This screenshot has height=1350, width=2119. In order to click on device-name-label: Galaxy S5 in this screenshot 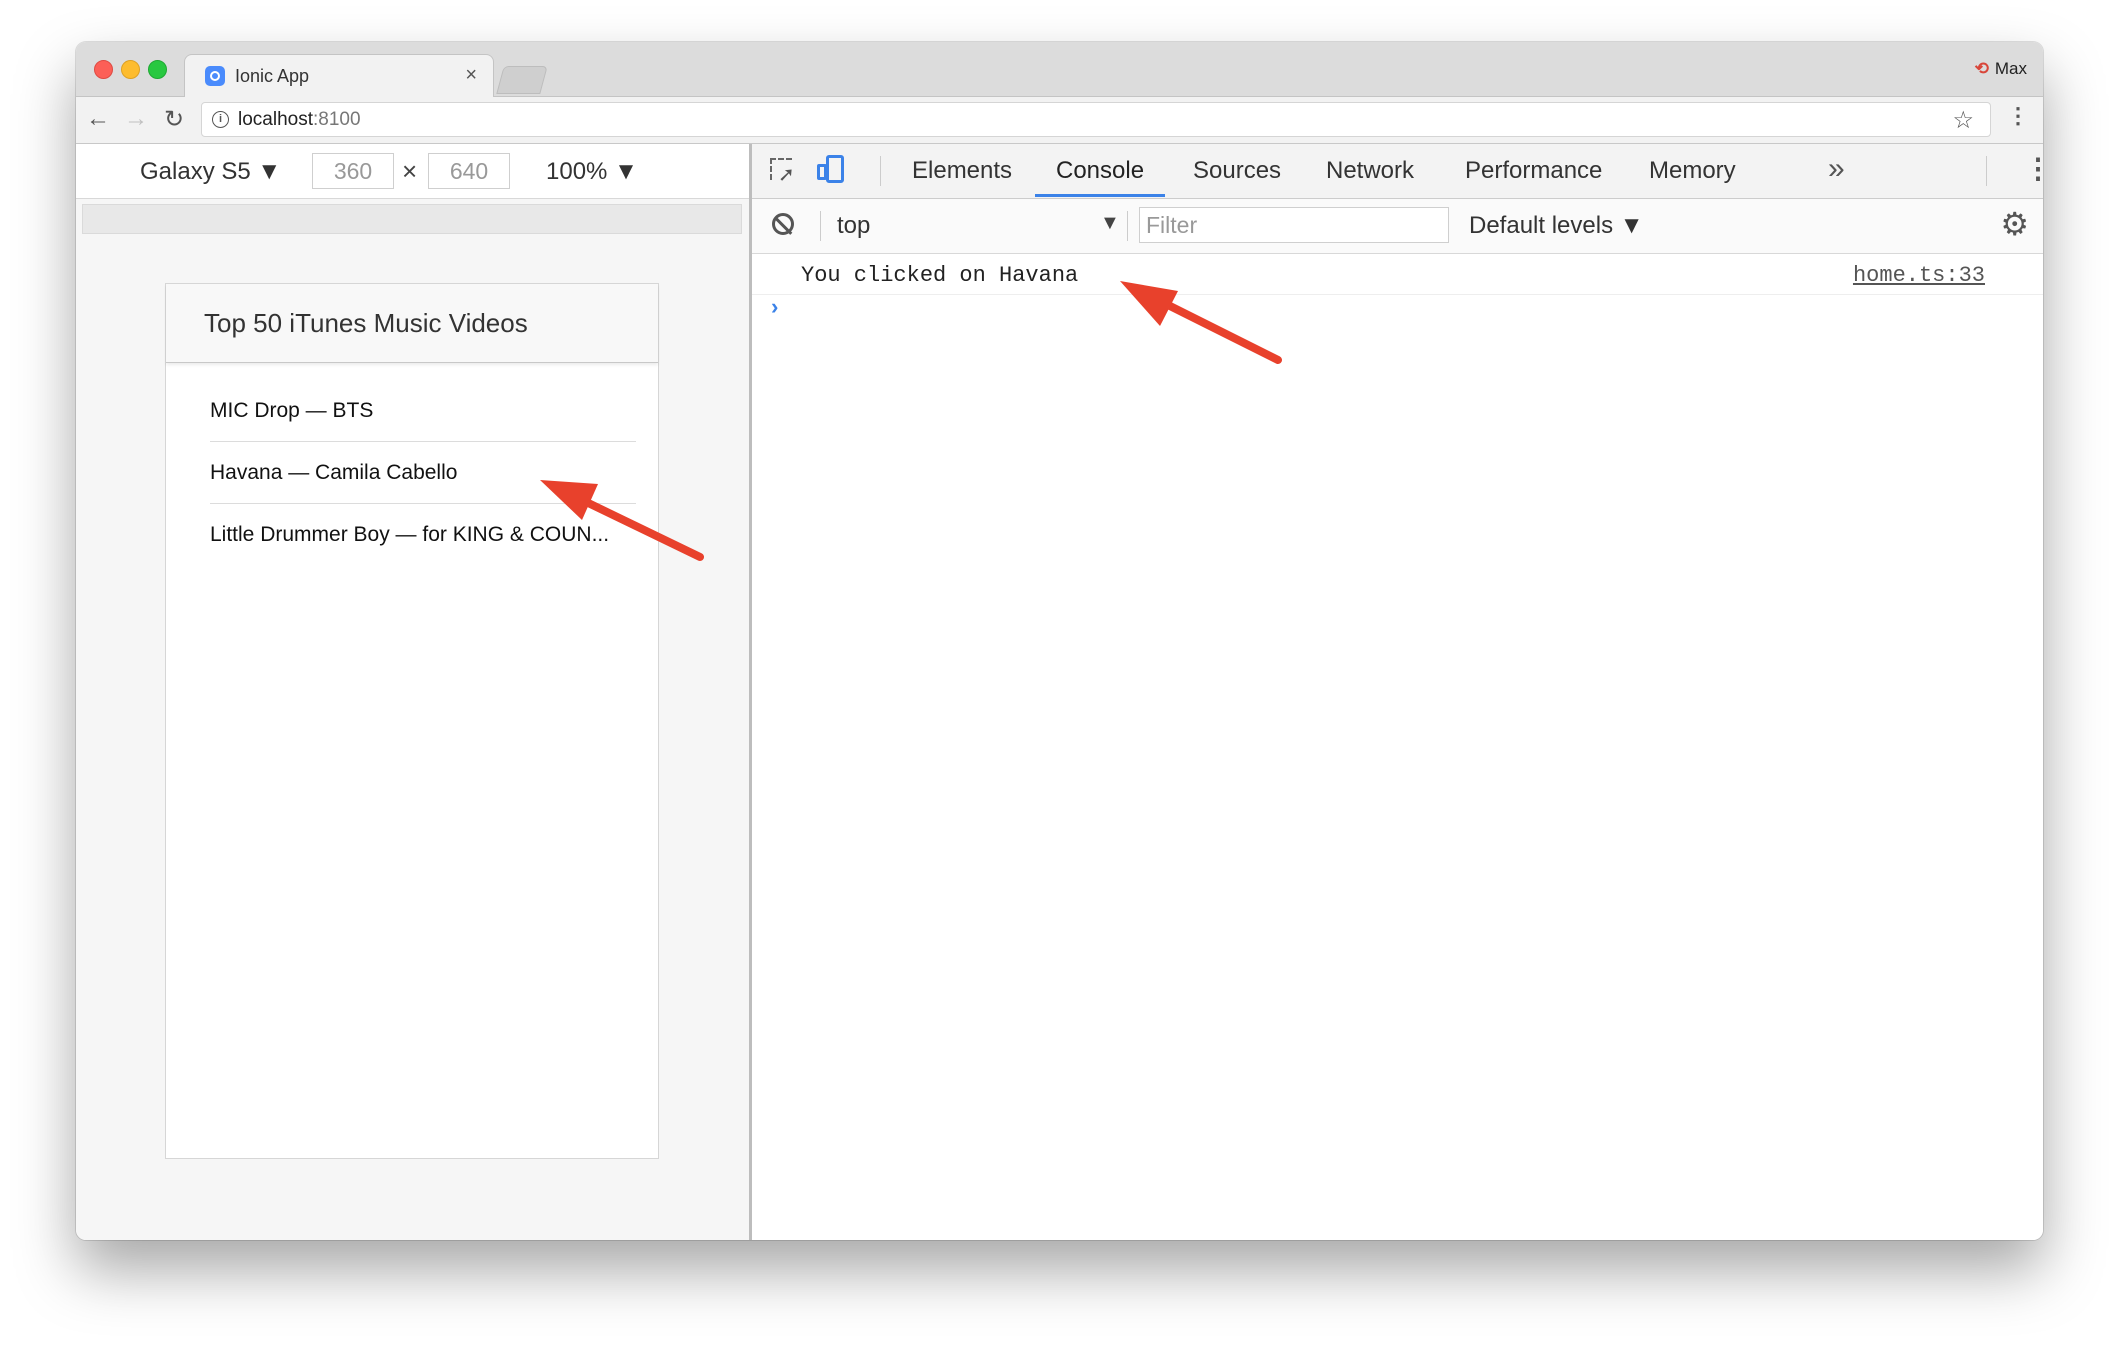, I will do `click(195, 171)`.